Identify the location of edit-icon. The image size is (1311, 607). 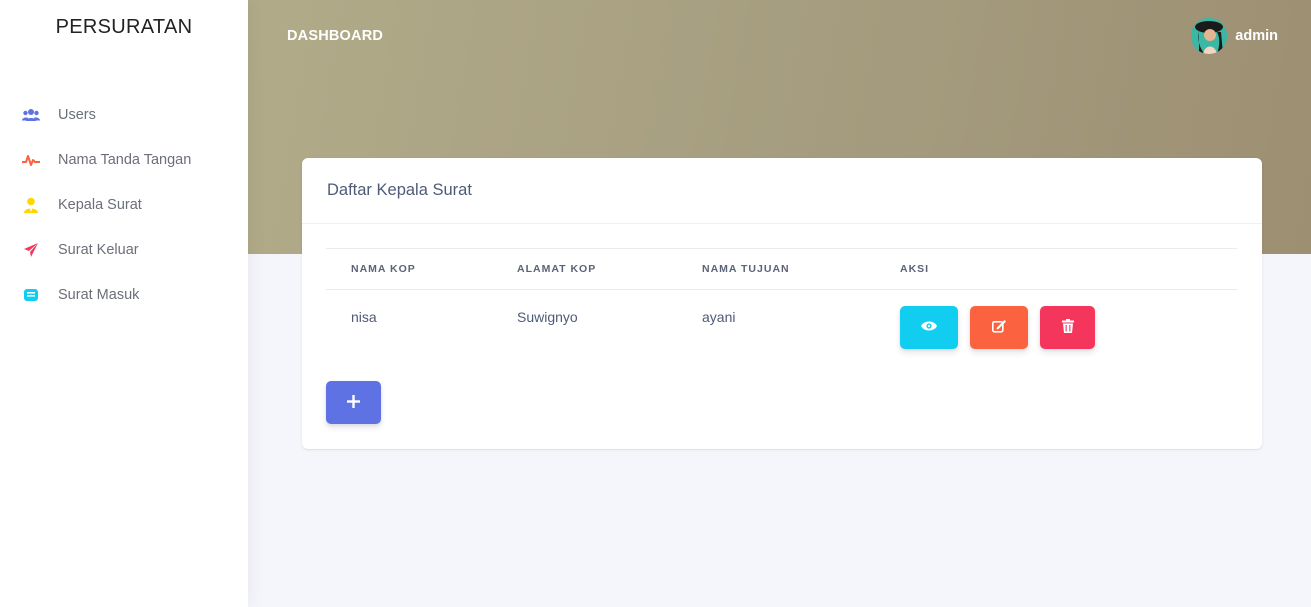
(999, 327).